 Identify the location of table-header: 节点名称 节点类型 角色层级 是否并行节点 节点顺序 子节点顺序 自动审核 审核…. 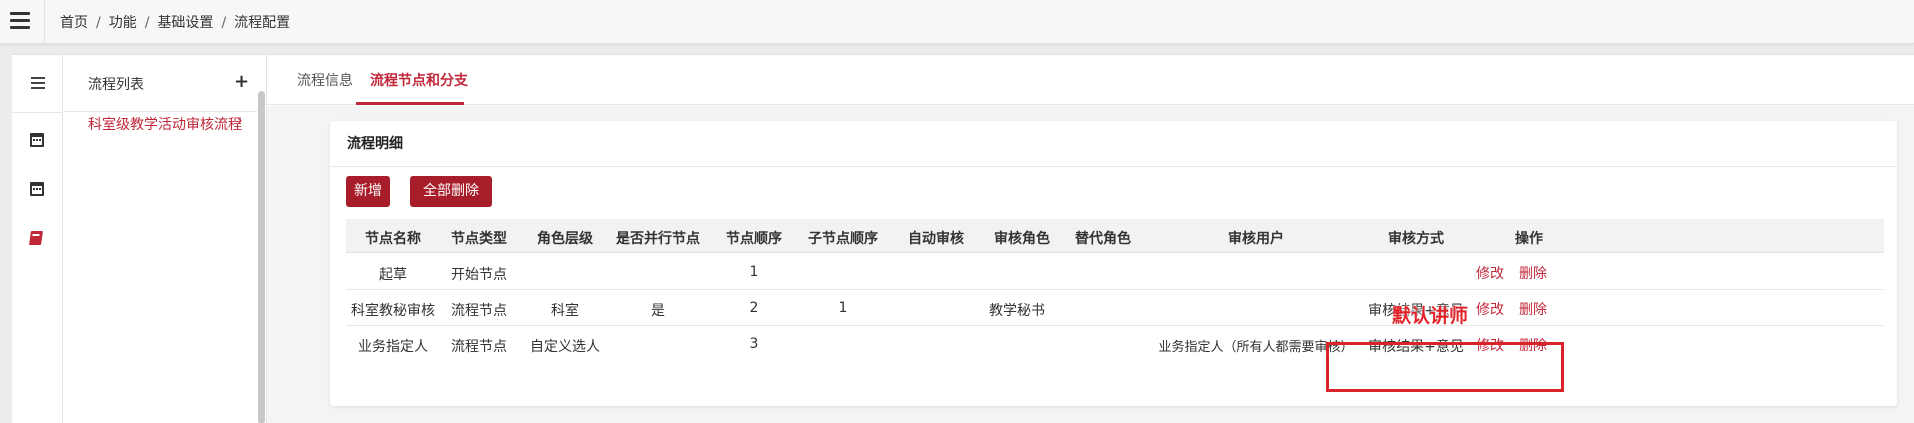
(1115, 236).